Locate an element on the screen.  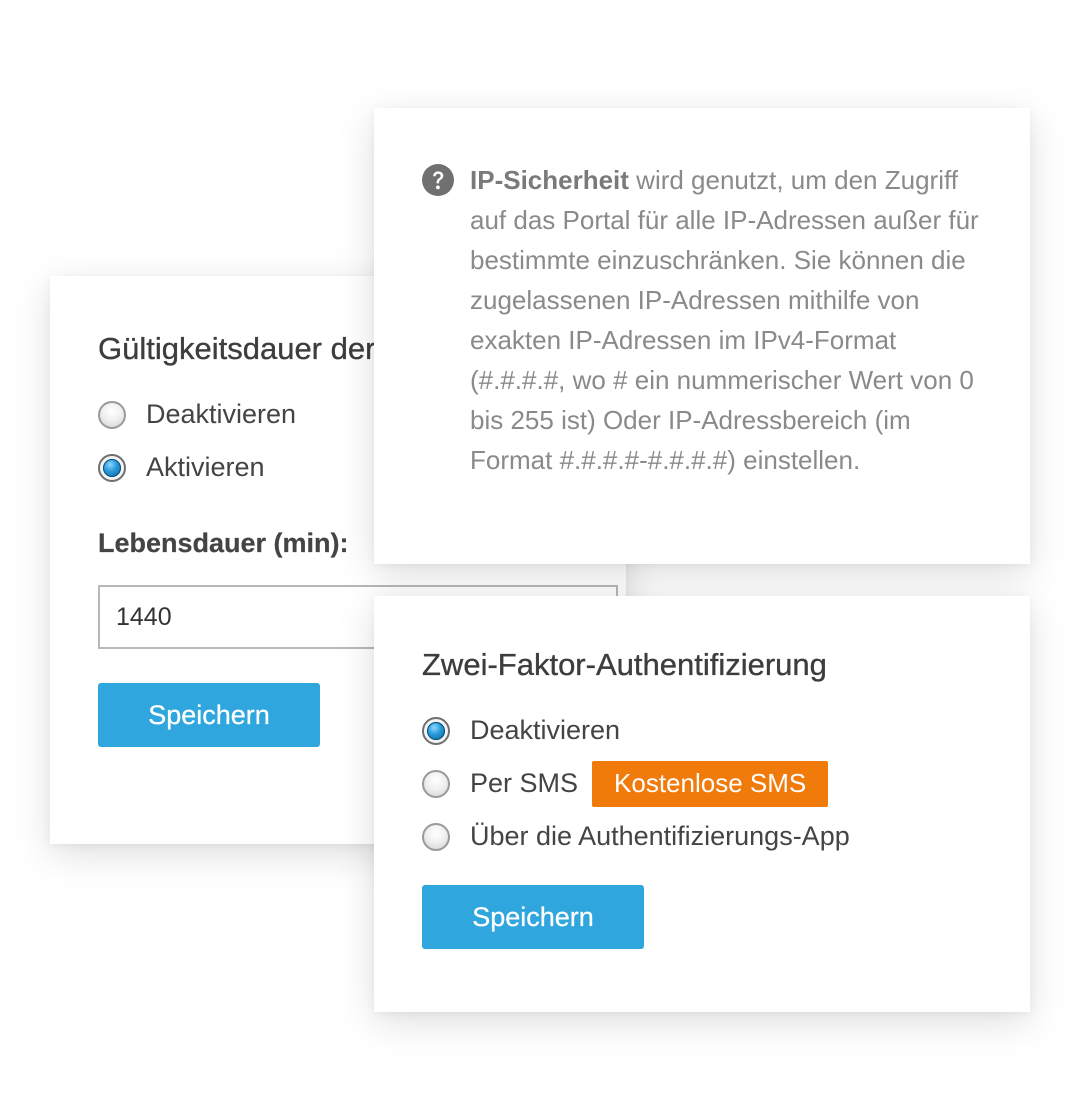
twofa-option-sms: Per SMS Kostenlose SMS is located at coordinates (702, 783).